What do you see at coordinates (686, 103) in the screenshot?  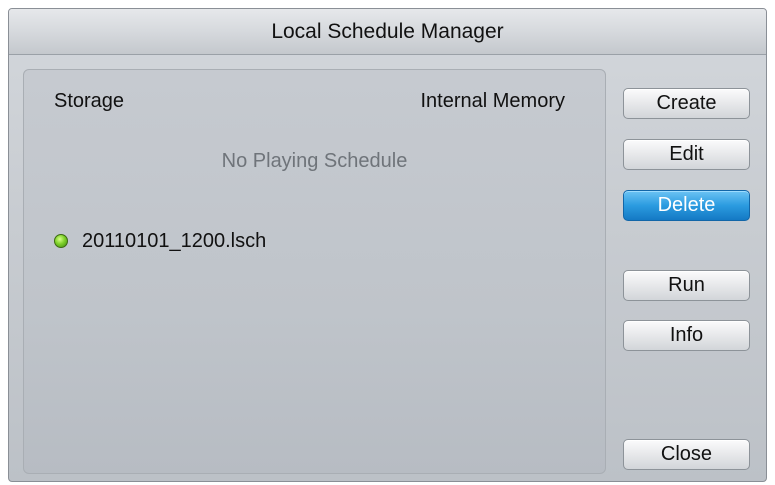 I see `create-button: Create` at bounding box center [686, 103].